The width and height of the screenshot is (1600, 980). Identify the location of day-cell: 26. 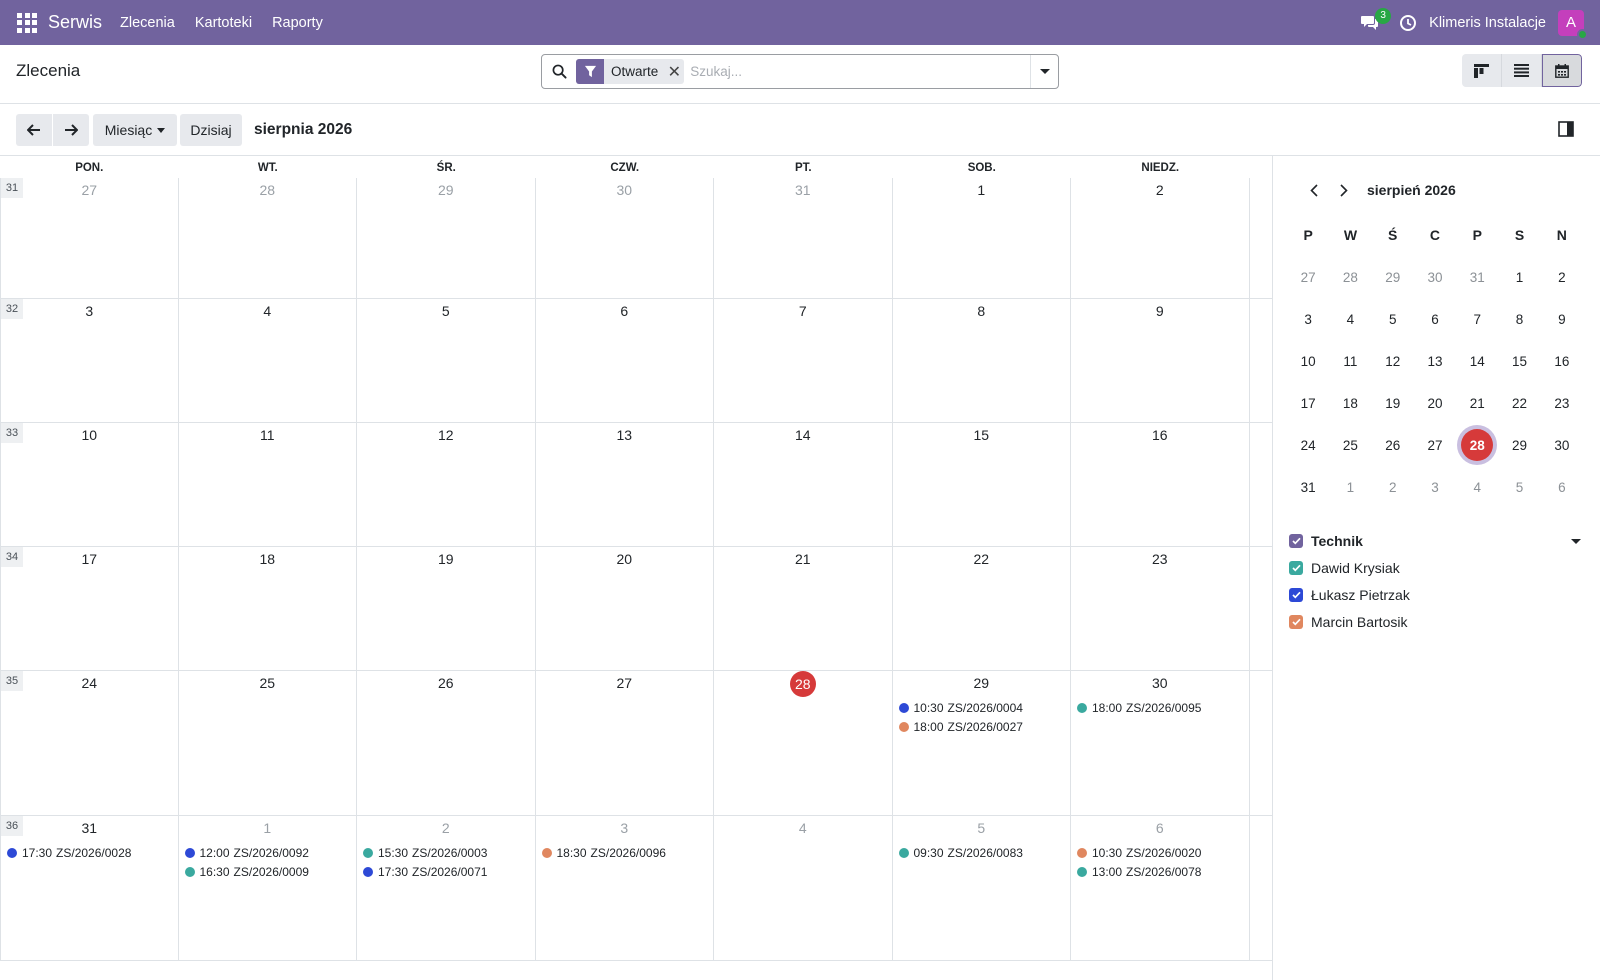
(446, 743).